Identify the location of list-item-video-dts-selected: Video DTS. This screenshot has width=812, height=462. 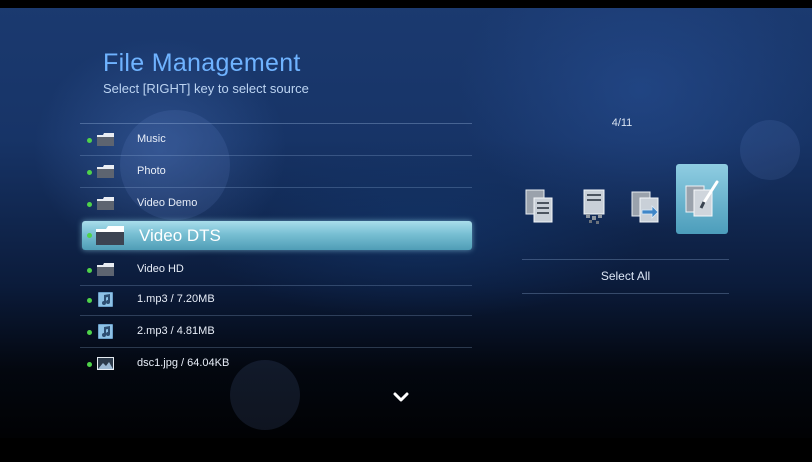
(277, 235).